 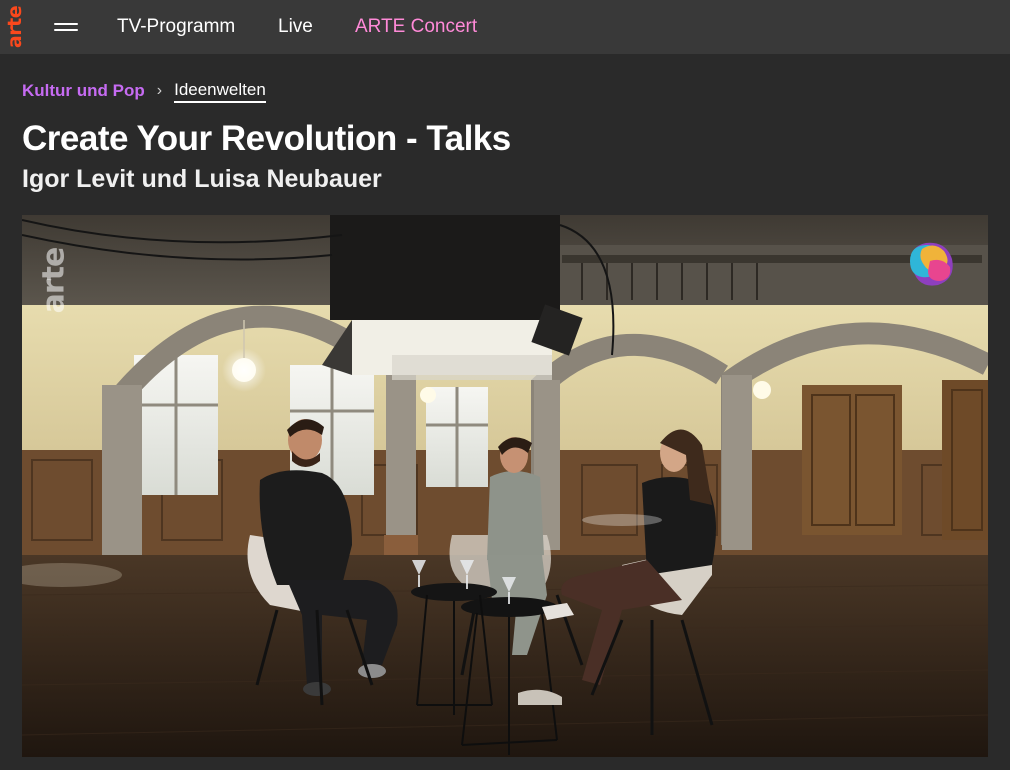 What do you see at coordinates (416, 27) in the screenshot?
I see `nav-link-arte-concert: ARTE Concert` at bounding box center [416, 27].